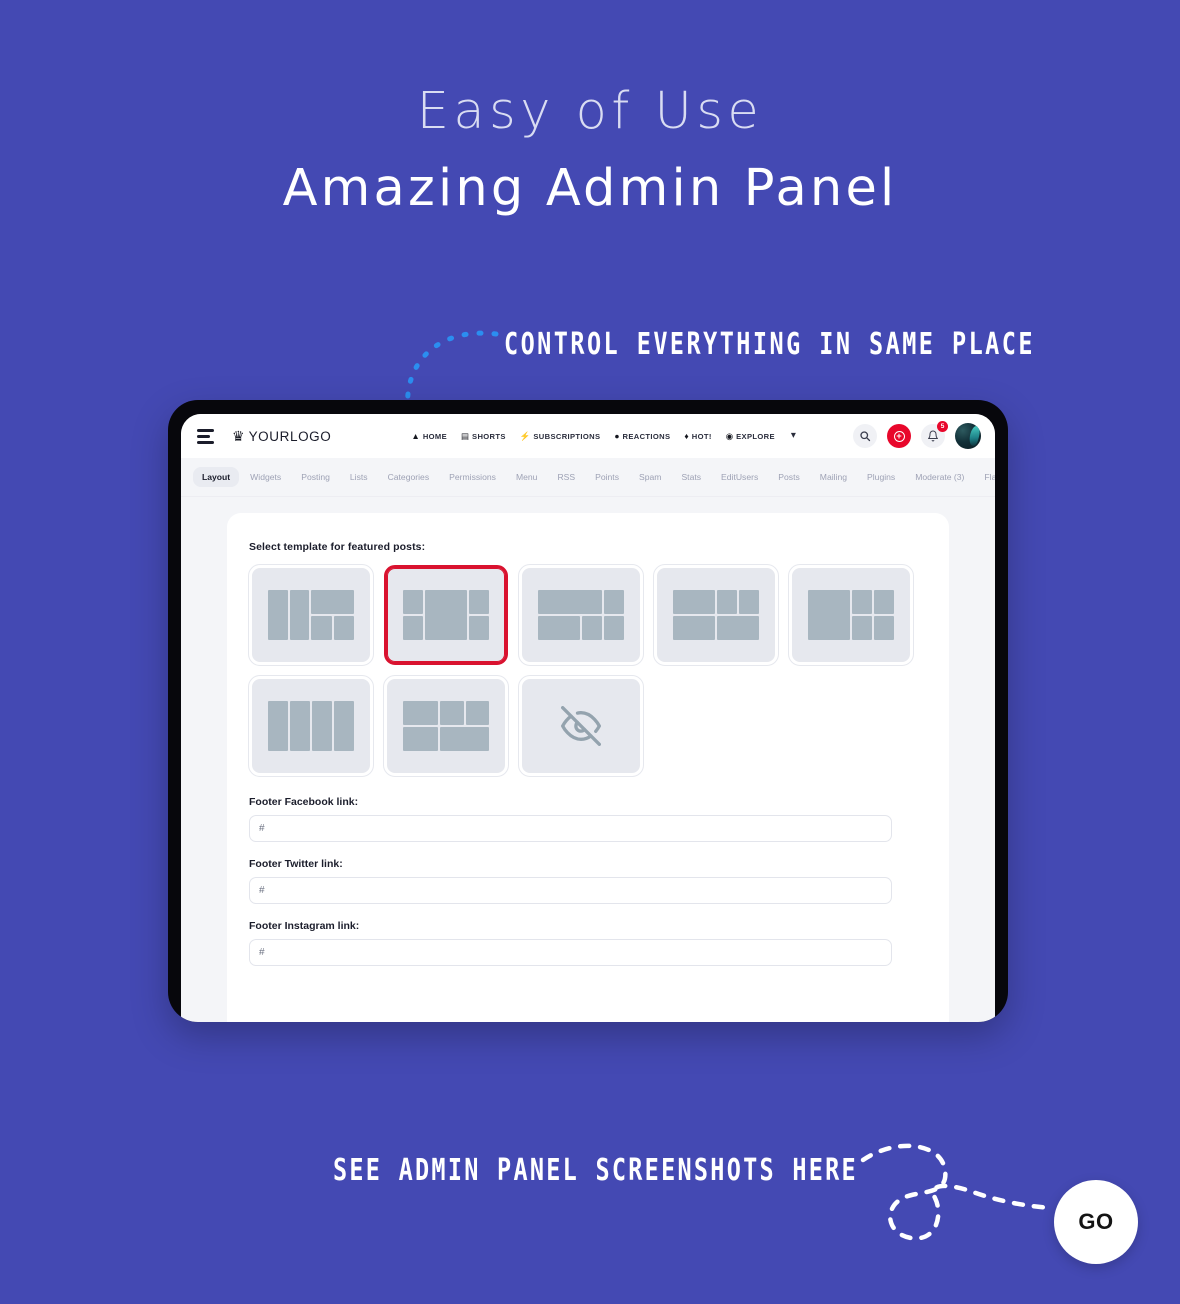 This screenshot has height=1304, width=1180. I want to click on brand-name: YOURLOGO, so click(290, 436).